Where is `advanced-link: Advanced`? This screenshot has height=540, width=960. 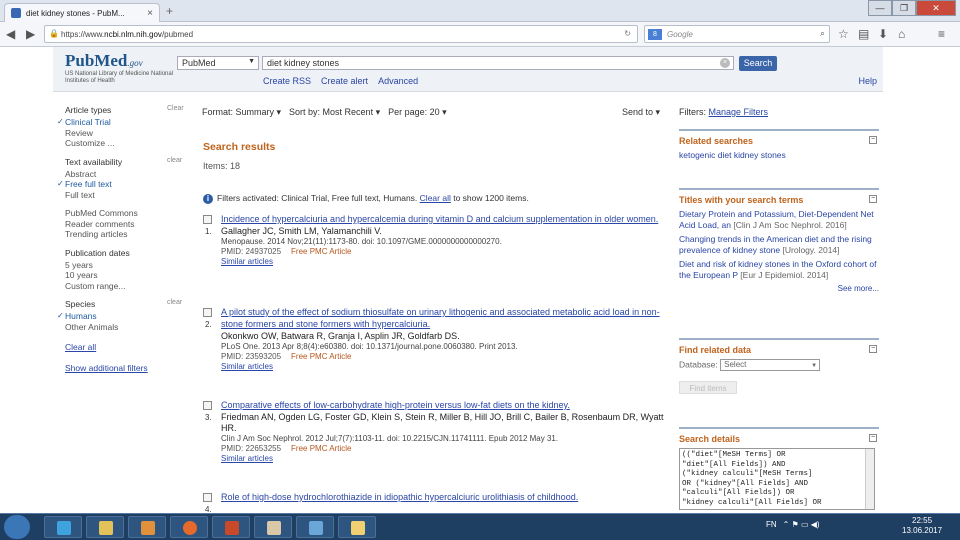
advanced-link: Advanced is located at coordinates (398, 81).